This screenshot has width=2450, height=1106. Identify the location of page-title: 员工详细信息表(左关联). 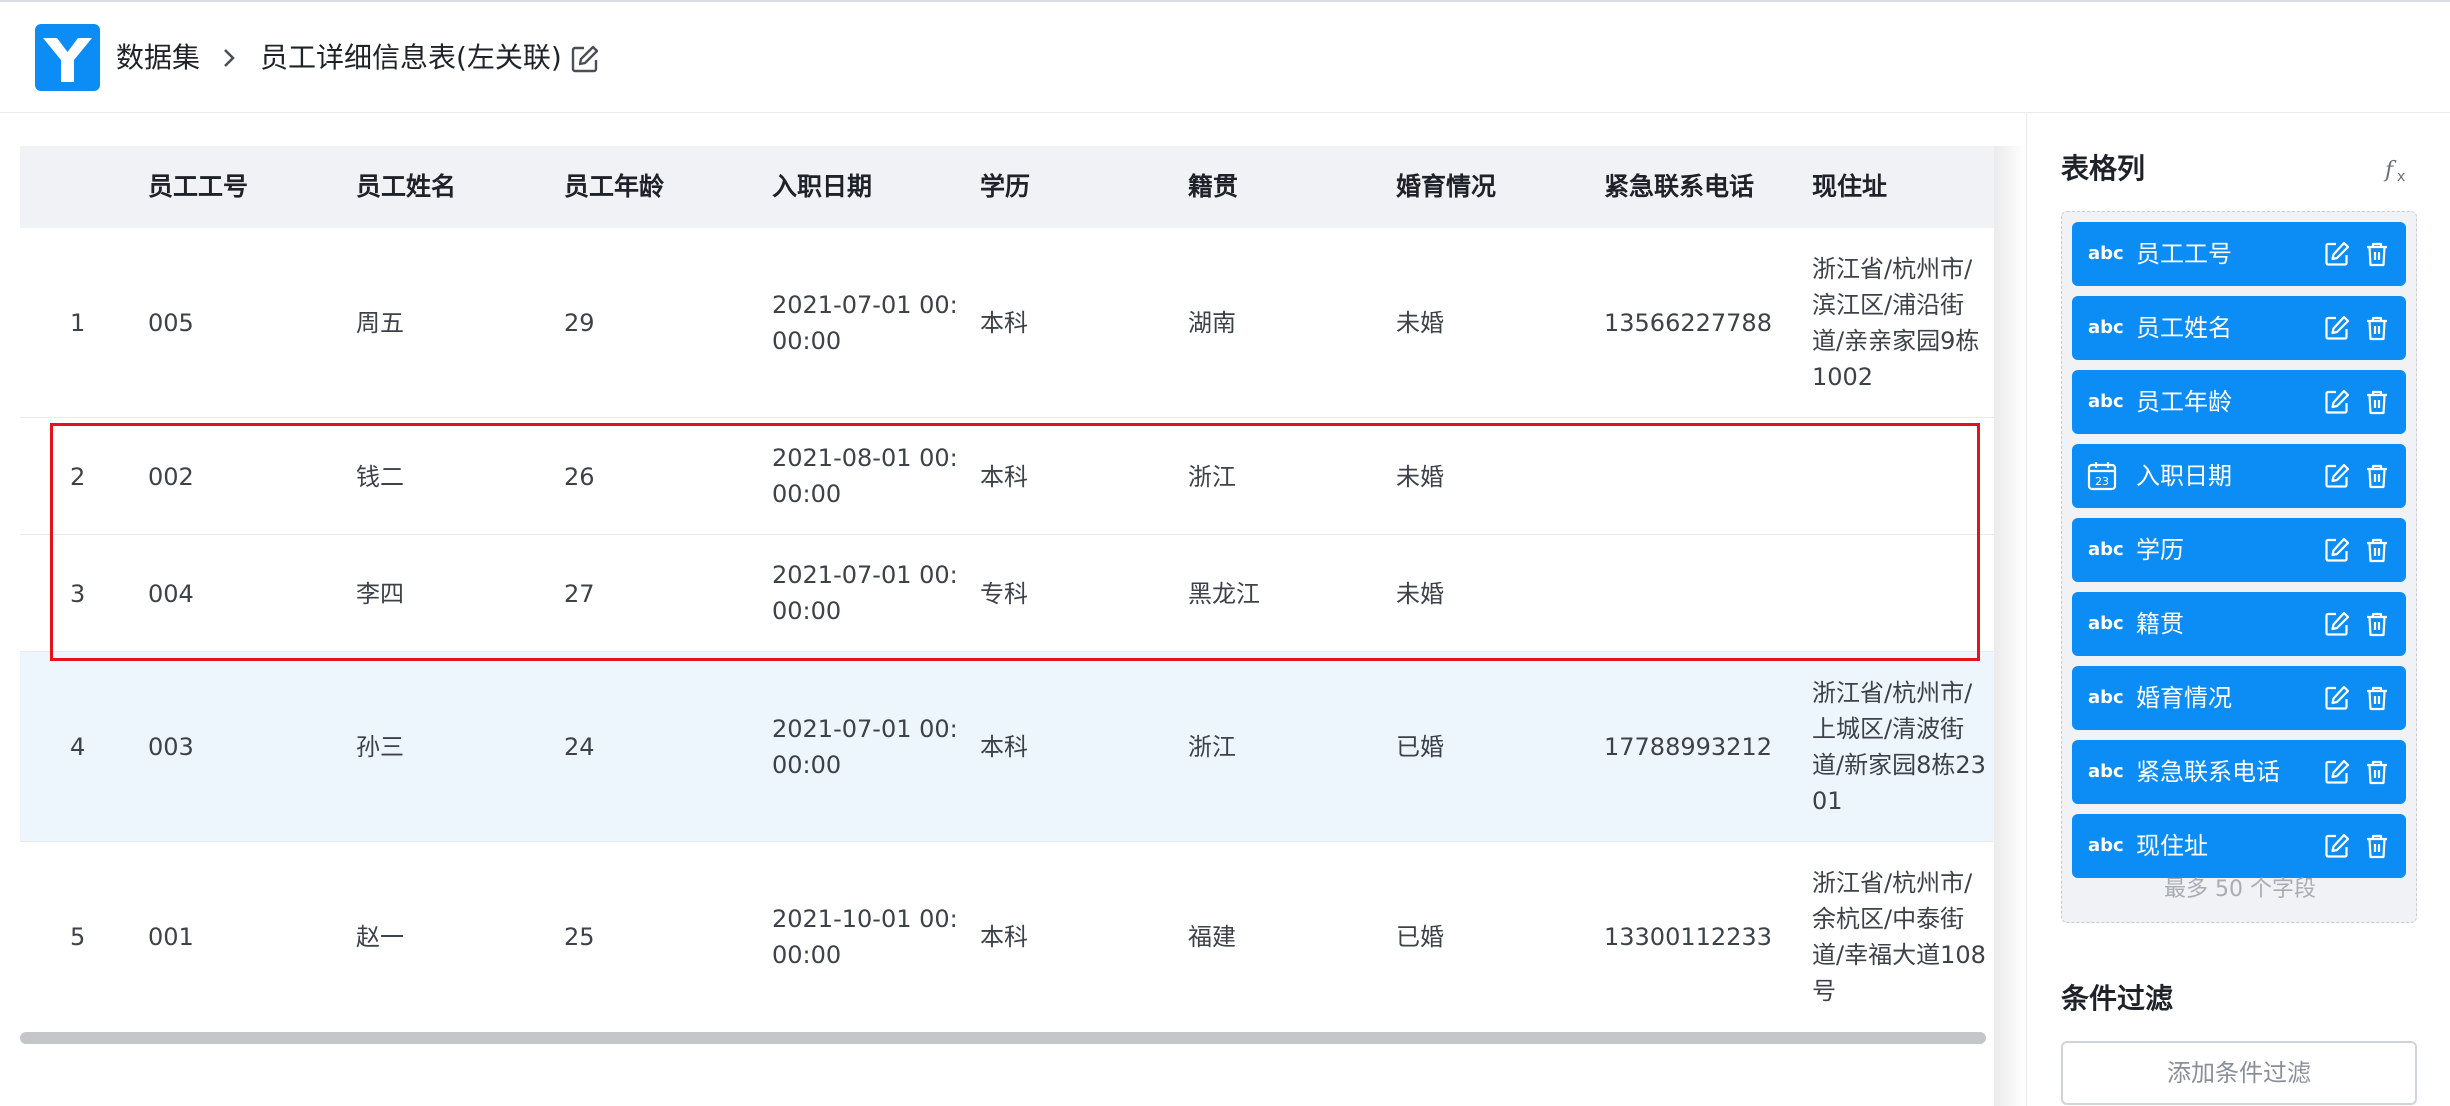
(411, 57).